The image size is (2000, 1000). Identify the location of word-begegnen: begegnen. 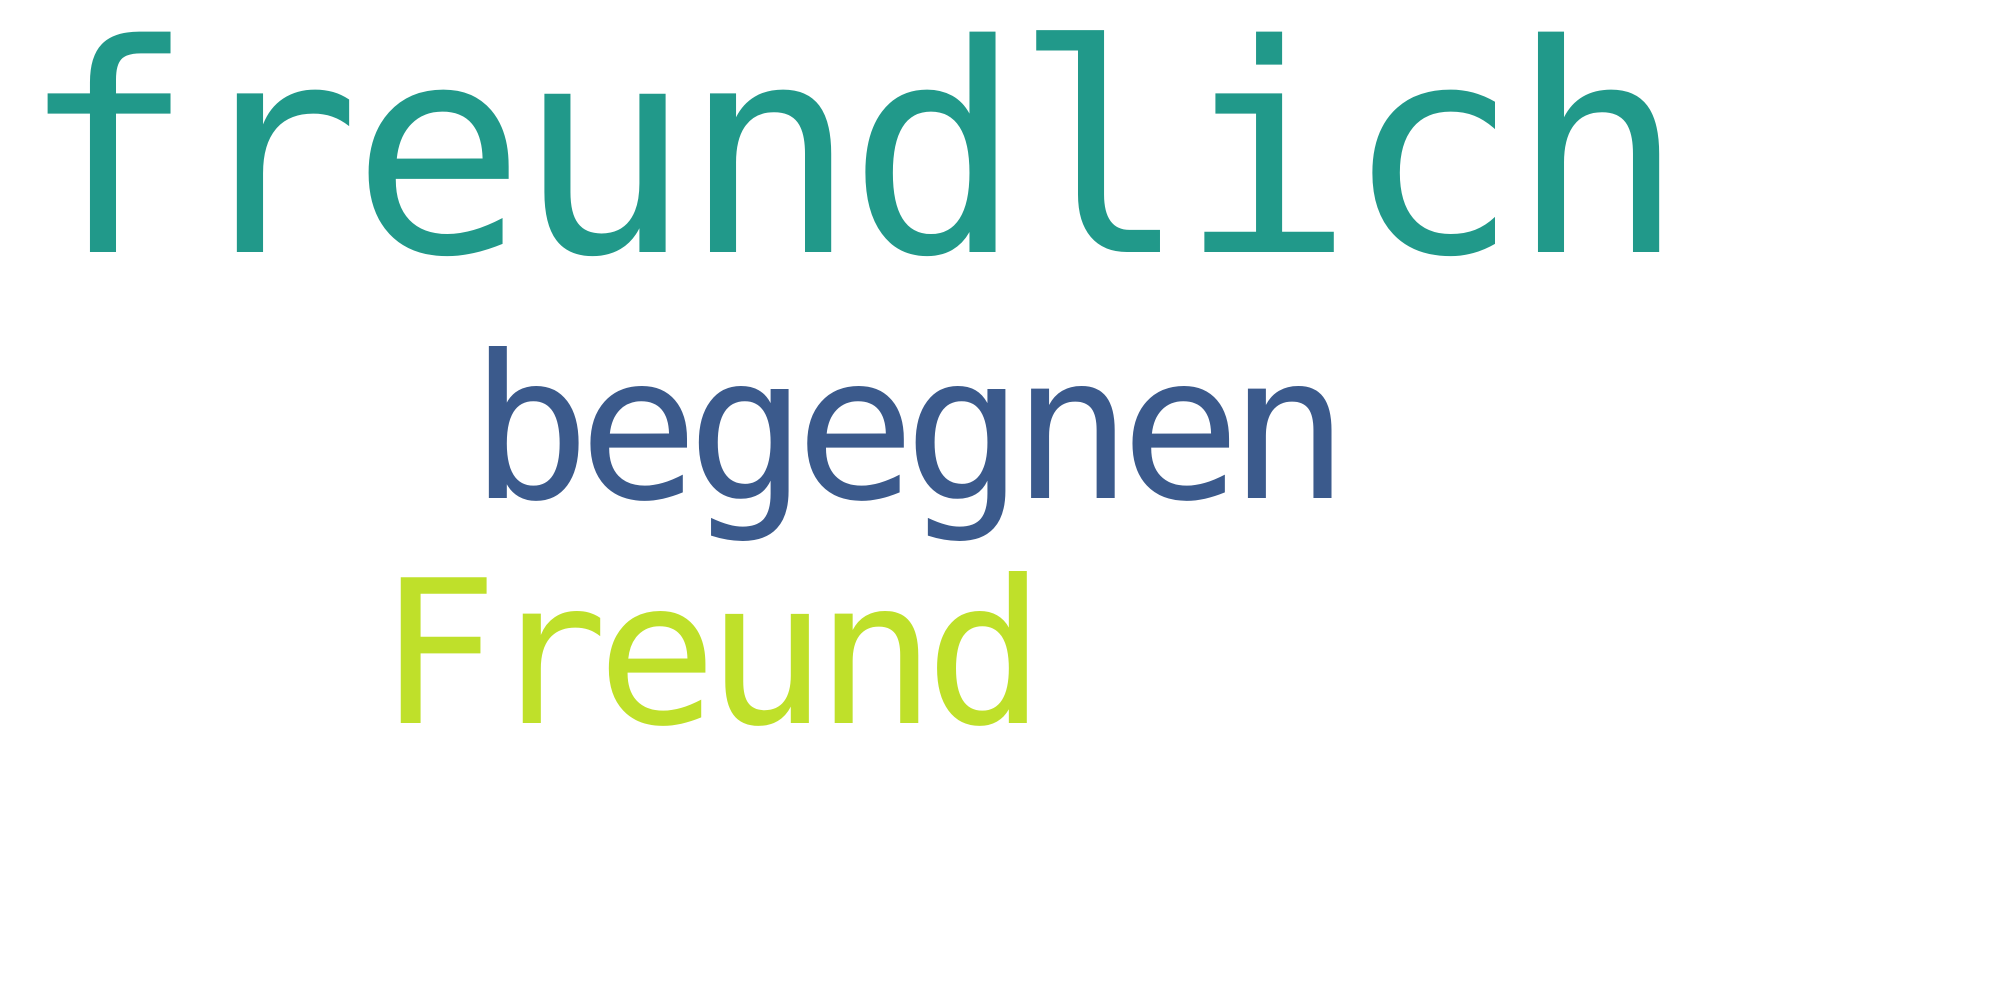
(909, 429).